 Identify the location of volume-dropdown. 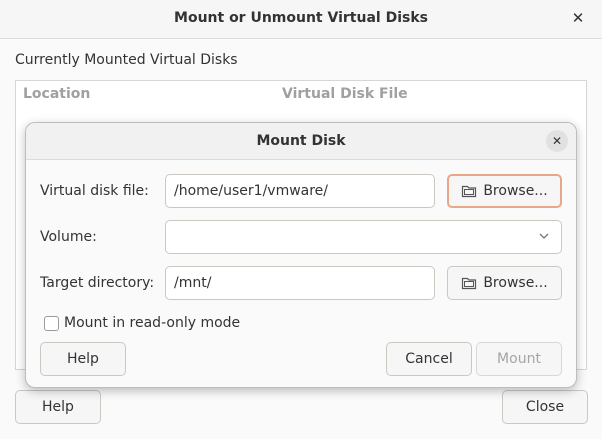
(363, 237).